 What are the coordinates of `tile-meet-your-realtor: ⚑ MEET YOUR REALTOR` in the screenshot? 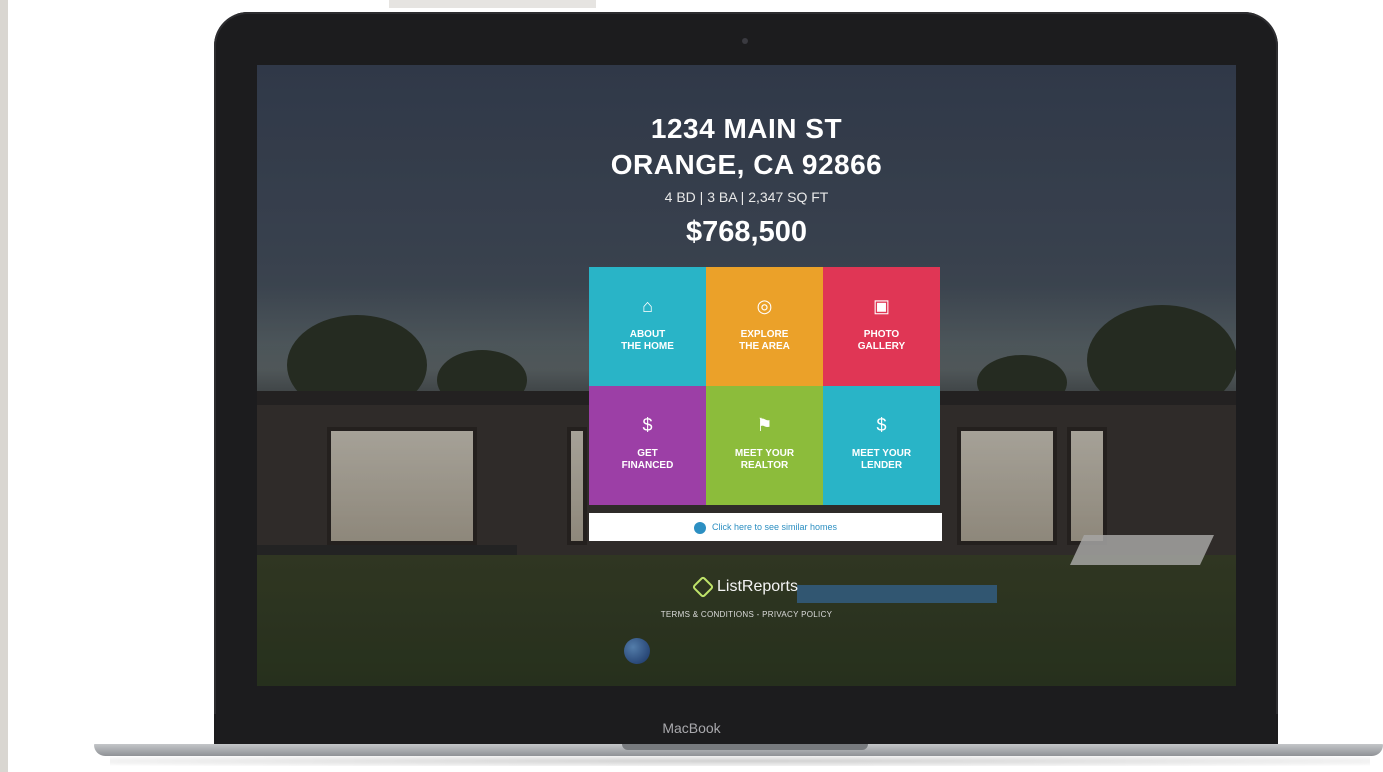 It's located at (764, 445).